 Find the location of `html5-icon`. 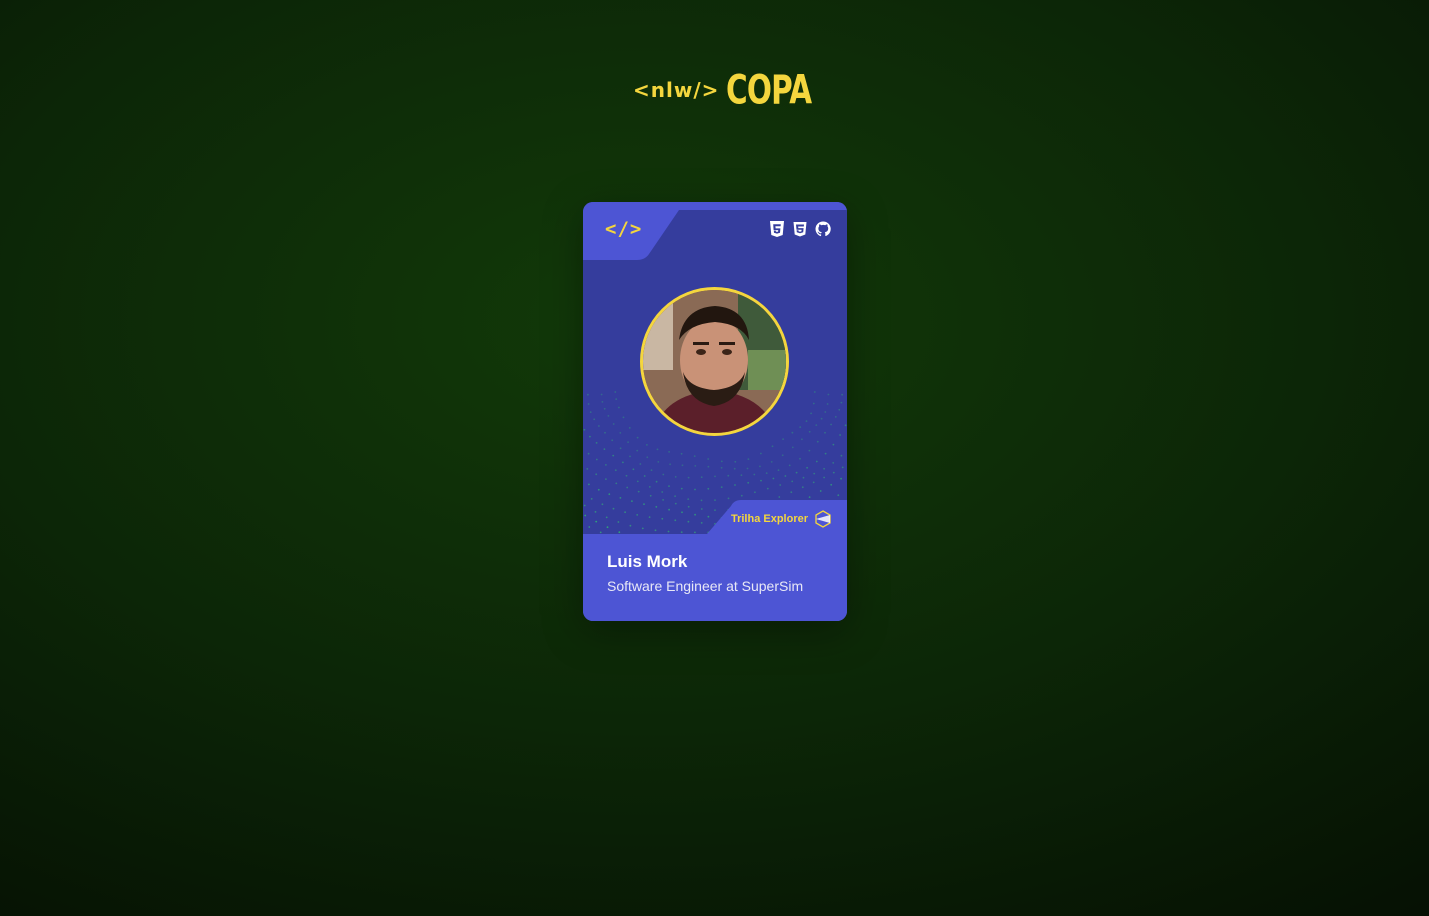

html5-icon is located at coordinates (777, 229).